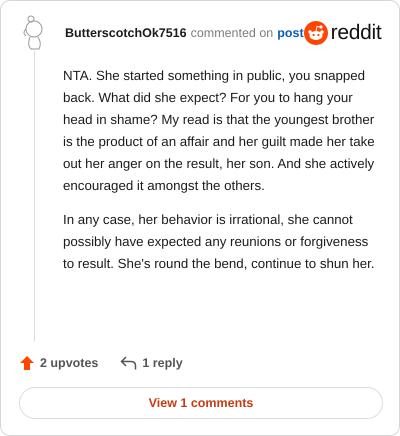  What do you see at coordinates (316, 33) in the screenshot?
I see `alien-icon` at bounding box center [316, 33].